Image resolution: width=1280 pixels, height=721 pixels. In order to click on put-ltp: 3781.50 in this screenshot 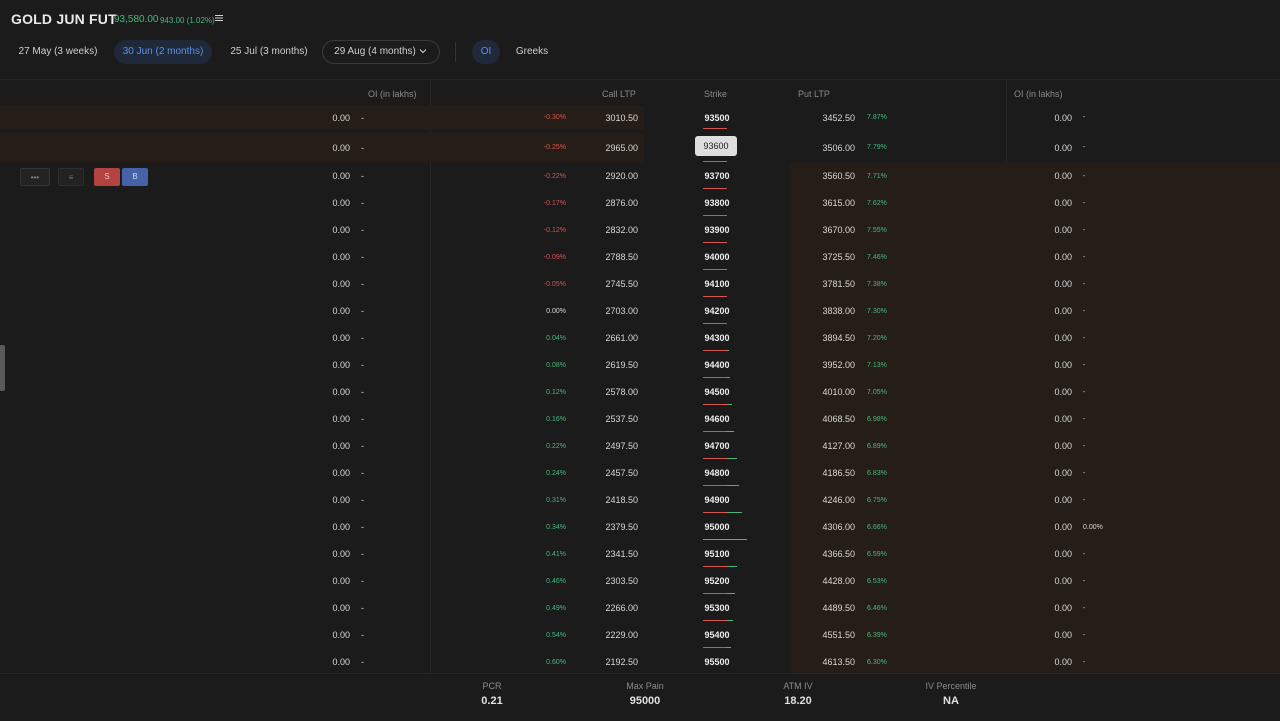, I will do `click(827, 284)`.